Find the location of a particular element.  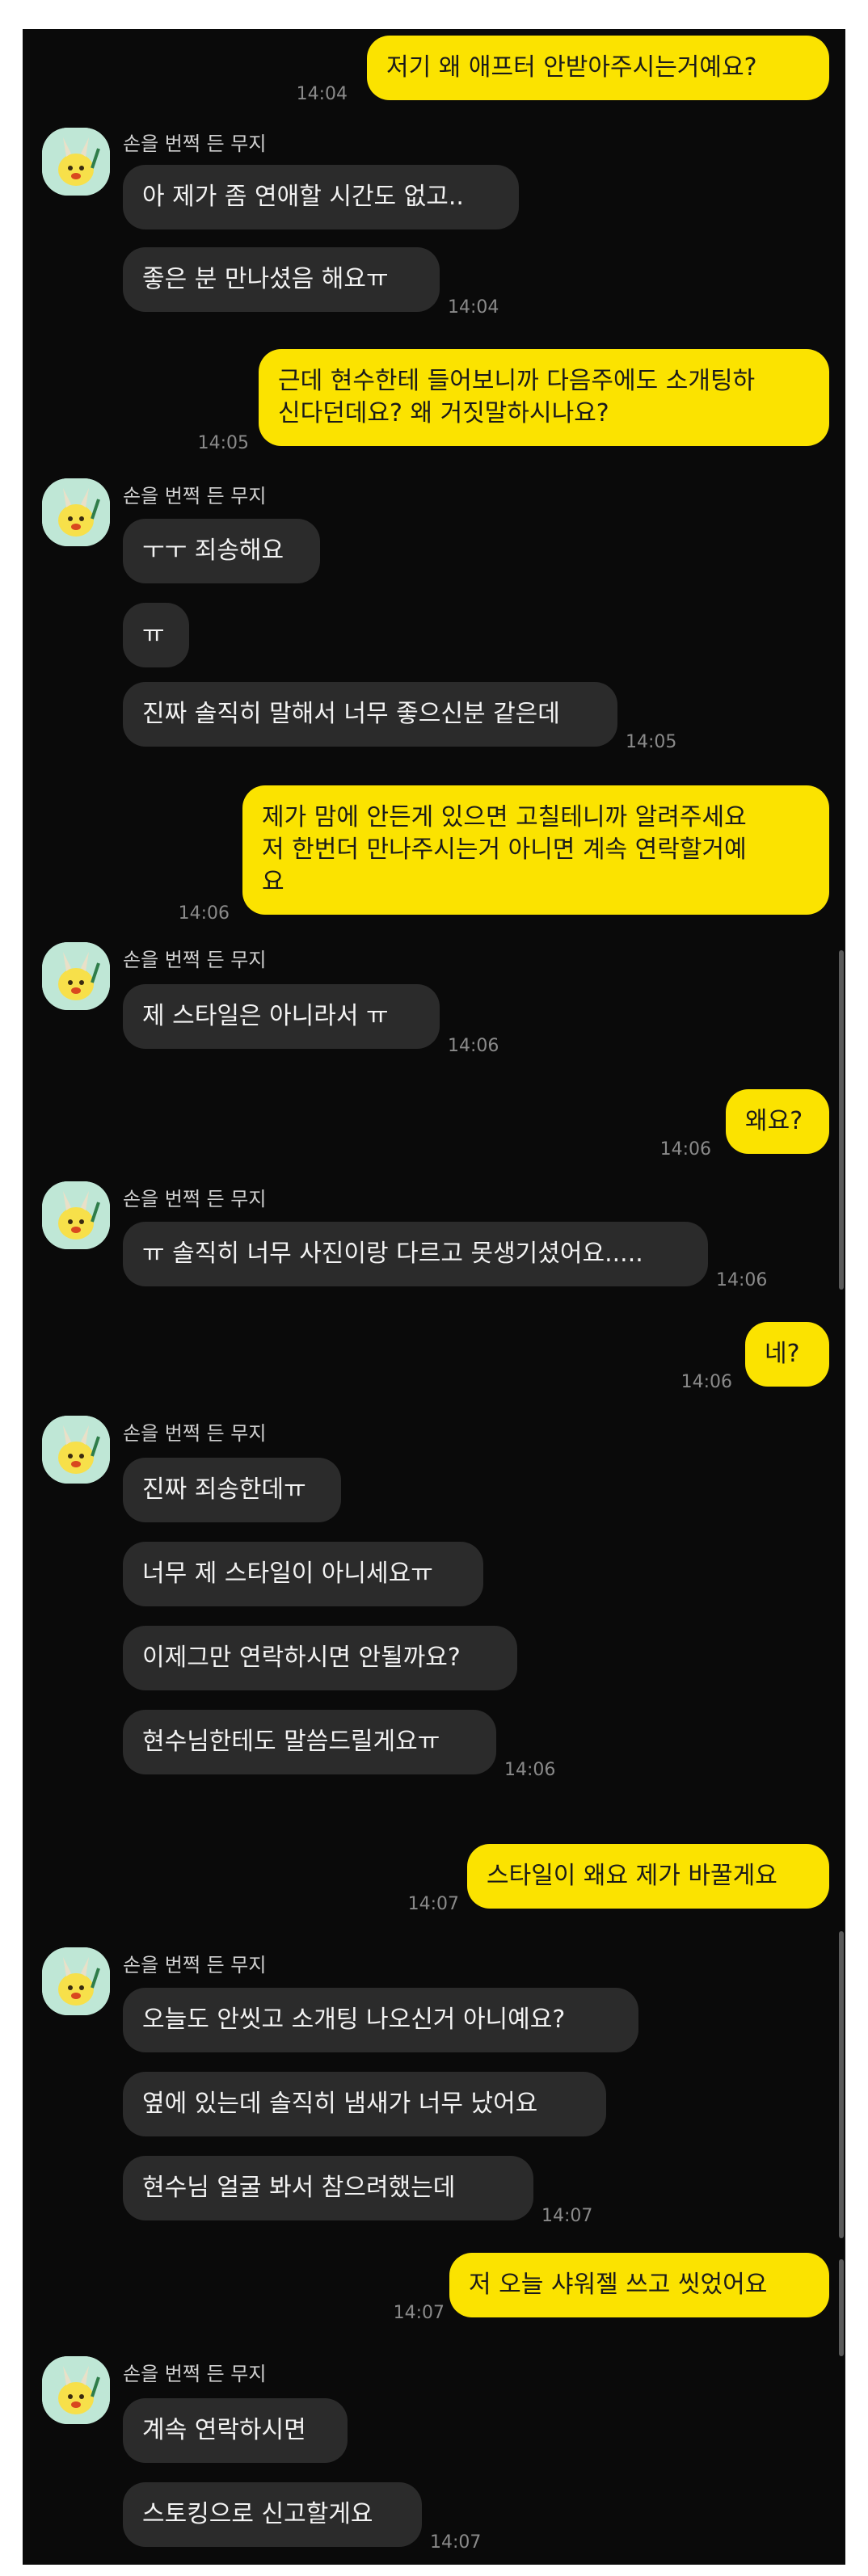

their-message-bubble: 현수님 얼굴 봐서 참으려했는데 is located at coordinates (328, 2188).